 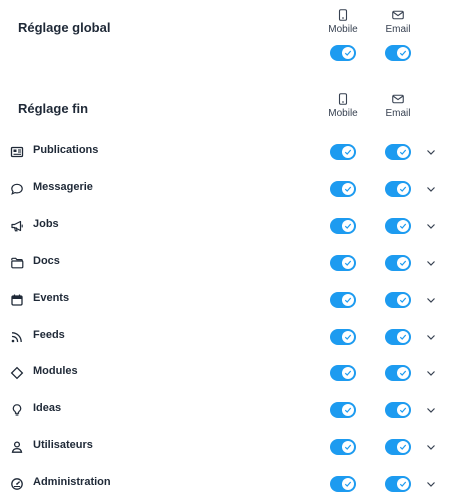 I want to click on gauge-icon, so click(x=17, y=484).